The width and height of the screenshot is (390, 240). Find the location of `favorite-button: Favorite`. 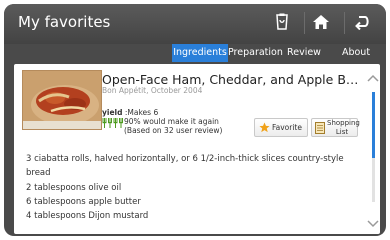

favorite-button: Favorite is located at coordinates (281, 127).